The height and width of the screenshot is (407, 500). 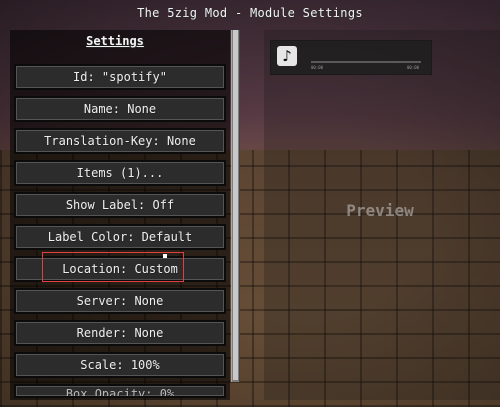 I want to click on setting-button-render: Render: None, so click(x=120, y=333).